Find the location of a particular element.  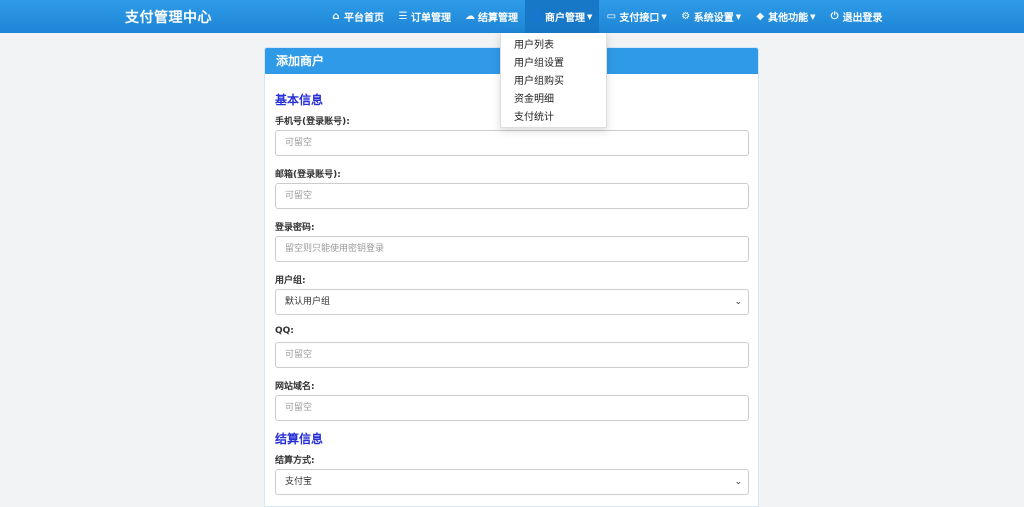

cube-icon: ◆ is located at coordinates (760, 16).